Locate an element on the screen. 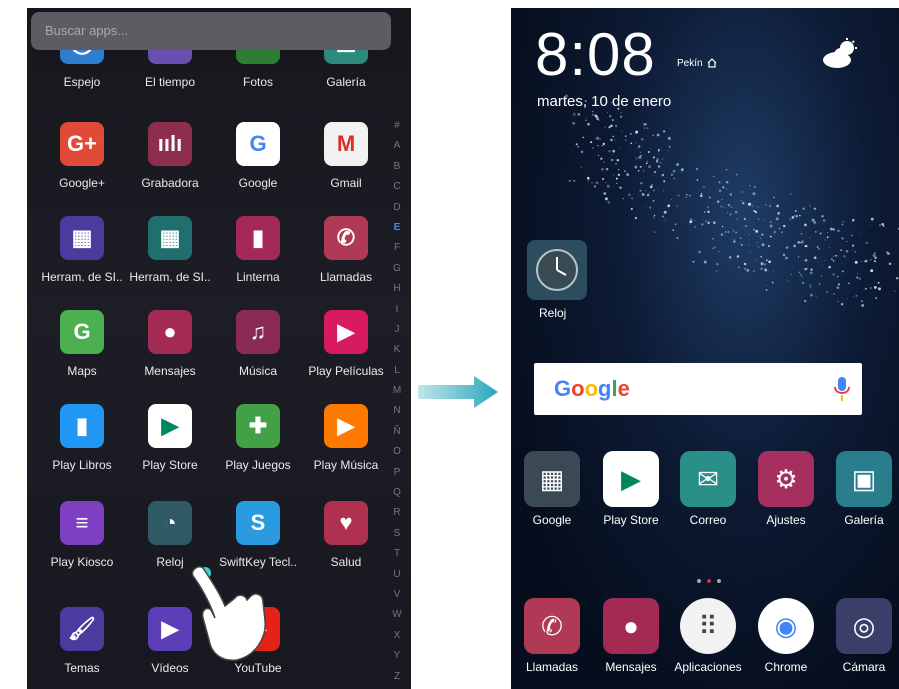 The width and height of the screenshot is (899, 689). play-movies-icon: ▶ is located at coordinates (346, 332).